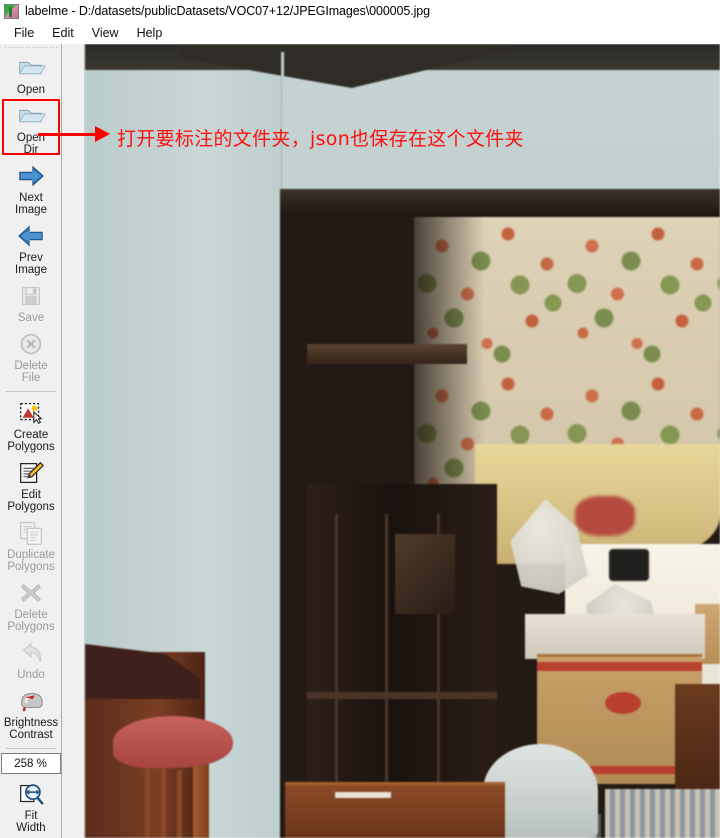  I want to click on toolbar-button-save: Save, so click(30, 303).